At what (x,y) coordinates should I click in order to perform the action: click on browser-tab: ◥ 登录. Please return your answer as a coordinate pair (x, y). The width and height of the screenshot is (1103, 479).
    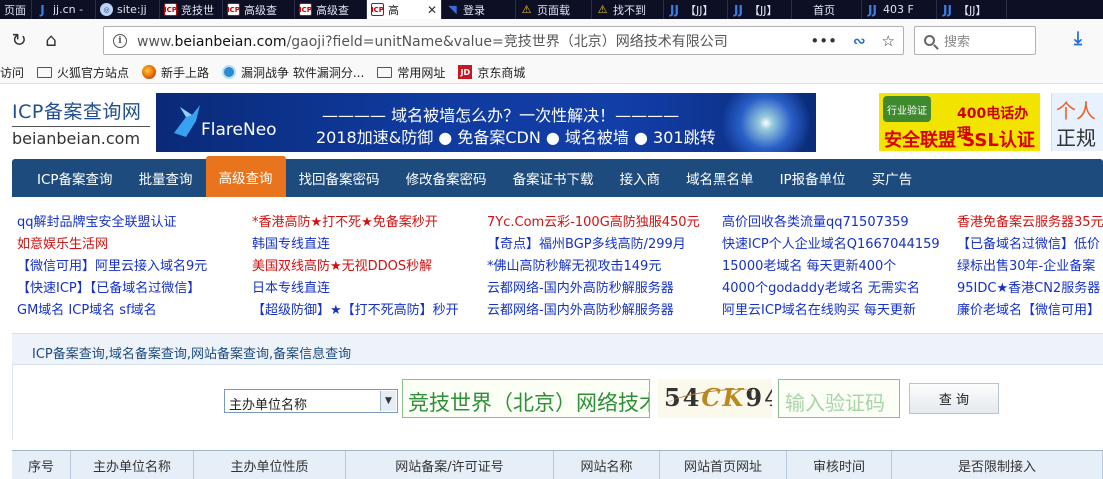
    Looking at the image, I should click on (479, 9).